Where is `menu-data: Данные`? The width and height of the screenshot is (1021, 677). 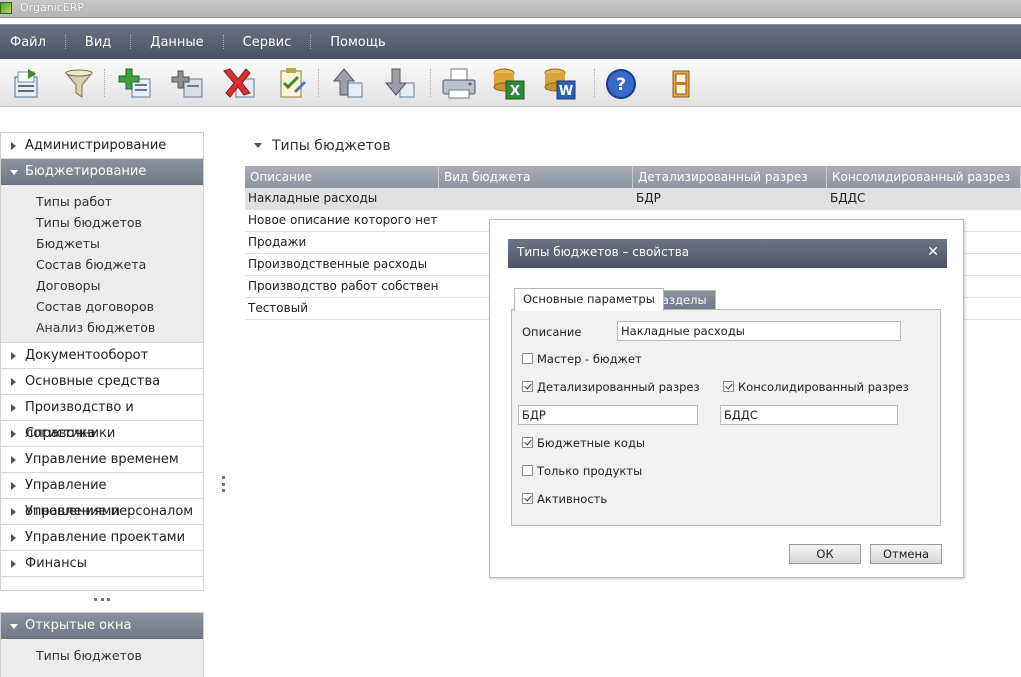
menu-data: Данные is located at coordinates (181, 42).